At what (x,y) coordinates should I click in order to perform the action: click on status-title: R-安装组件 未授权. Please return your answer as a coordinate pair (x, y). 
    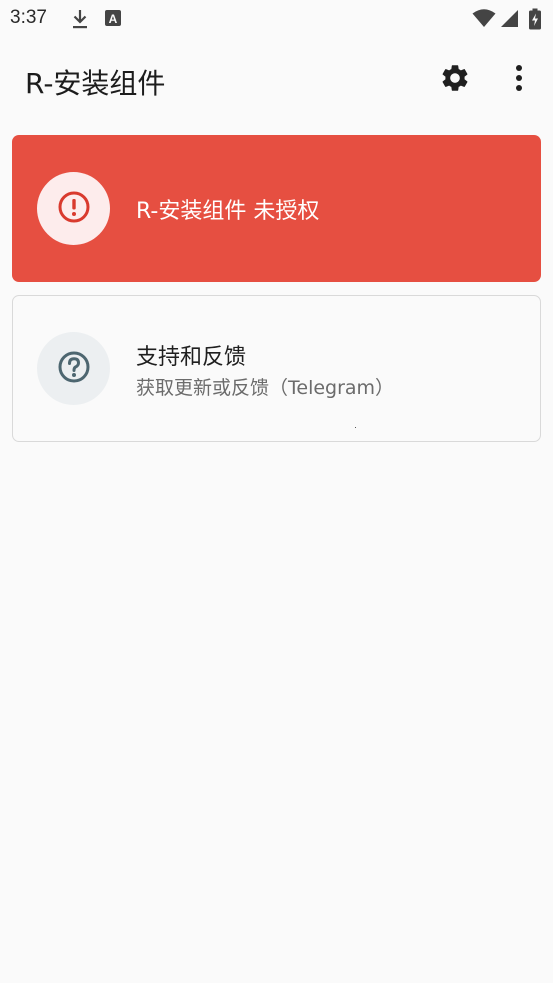
    Looking at the image, I should click on (228, 211).